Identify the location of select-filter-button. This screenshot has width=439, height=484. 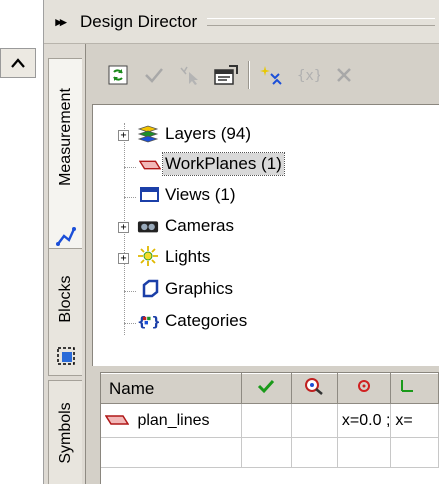
(190, 75).